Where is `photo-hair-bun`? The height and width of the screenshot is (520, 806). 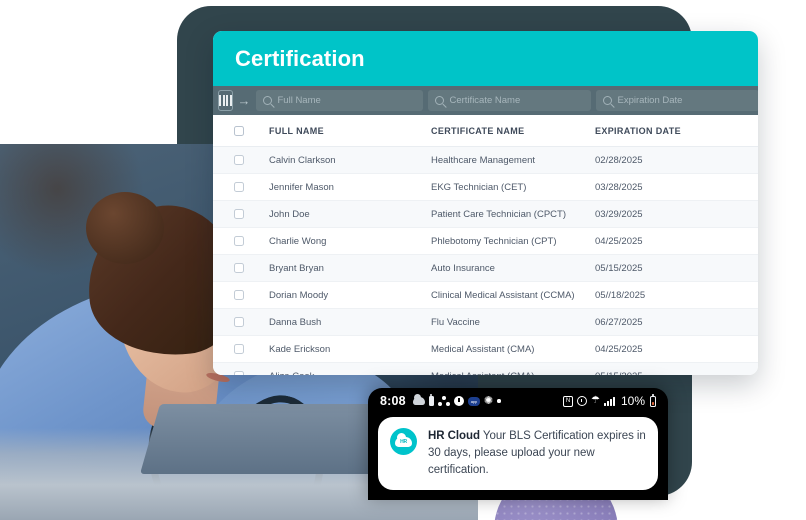
photo-hair-bun is located at coordinates (125, 228).